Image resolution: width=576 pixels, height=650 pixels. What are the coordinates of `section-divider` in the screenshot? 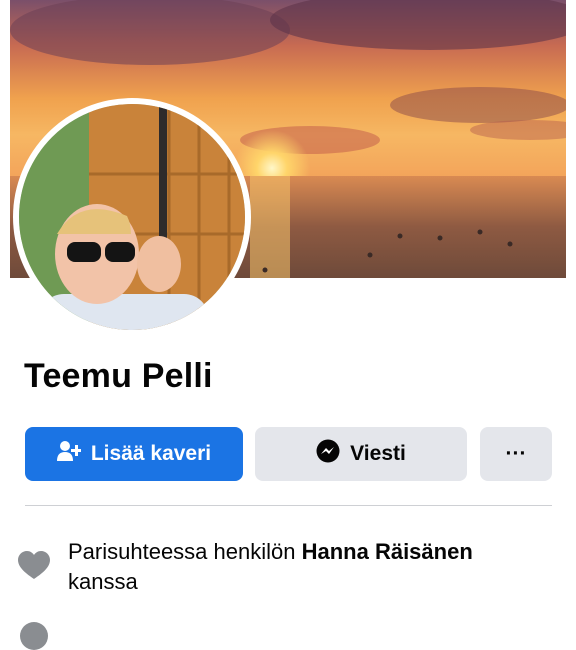 It's located at (288, 505).